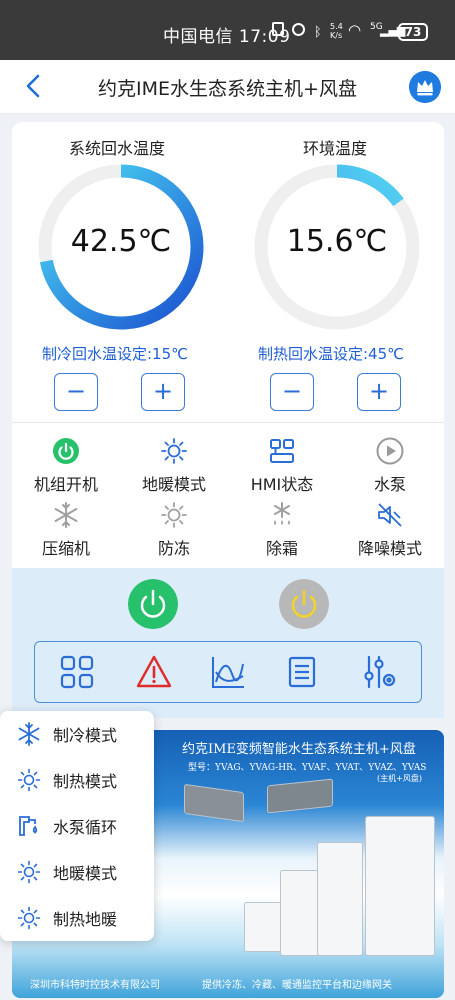 Image resolution: width=455 pixels, height=1000 pixels. I want to click on cooling-setpoint-label: 制冷回水温设定:15℃, so click(115, 354).